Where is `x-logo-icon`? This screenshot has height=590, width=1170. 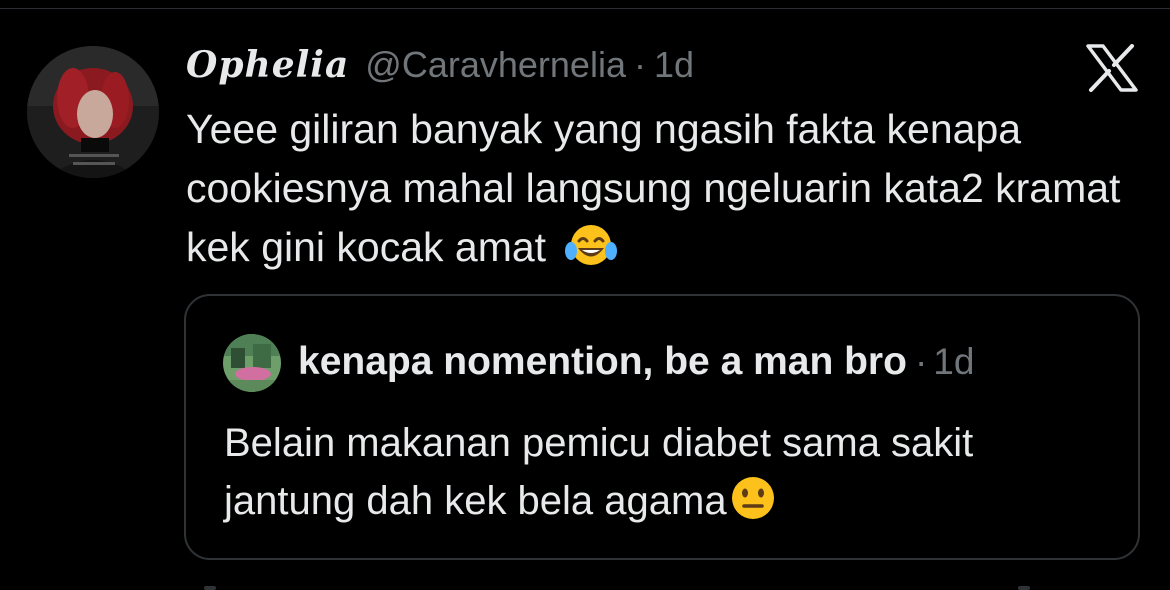 x-logo-icon is located at coordinates (1112, 68).